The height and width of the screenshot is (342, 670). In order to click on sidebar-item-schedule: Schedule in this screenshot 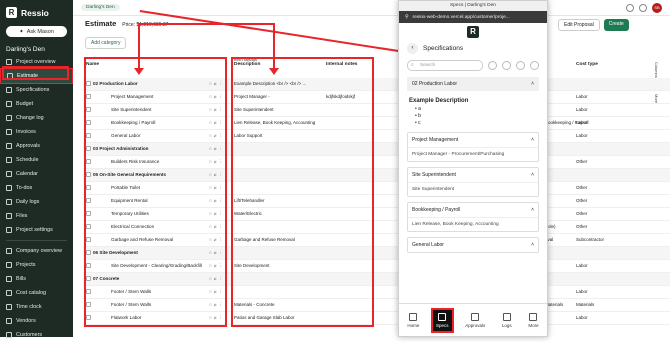, I will do `click(36, 160)`.